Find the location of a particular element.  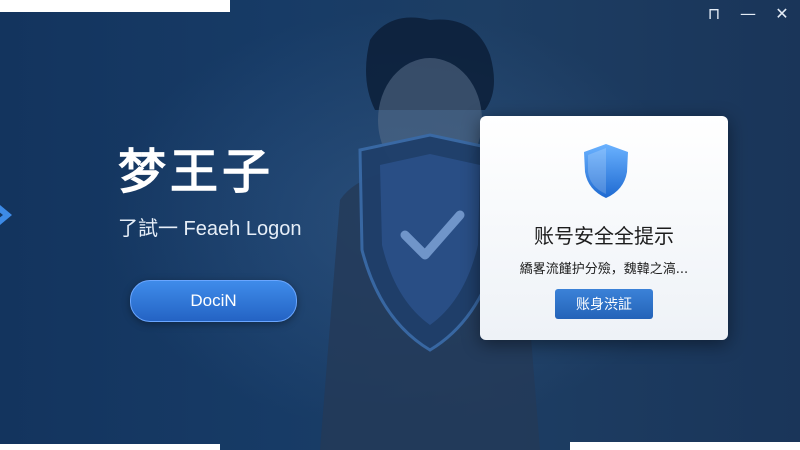

verify-button: 账身渋証 is located at coordinates (604, 304).